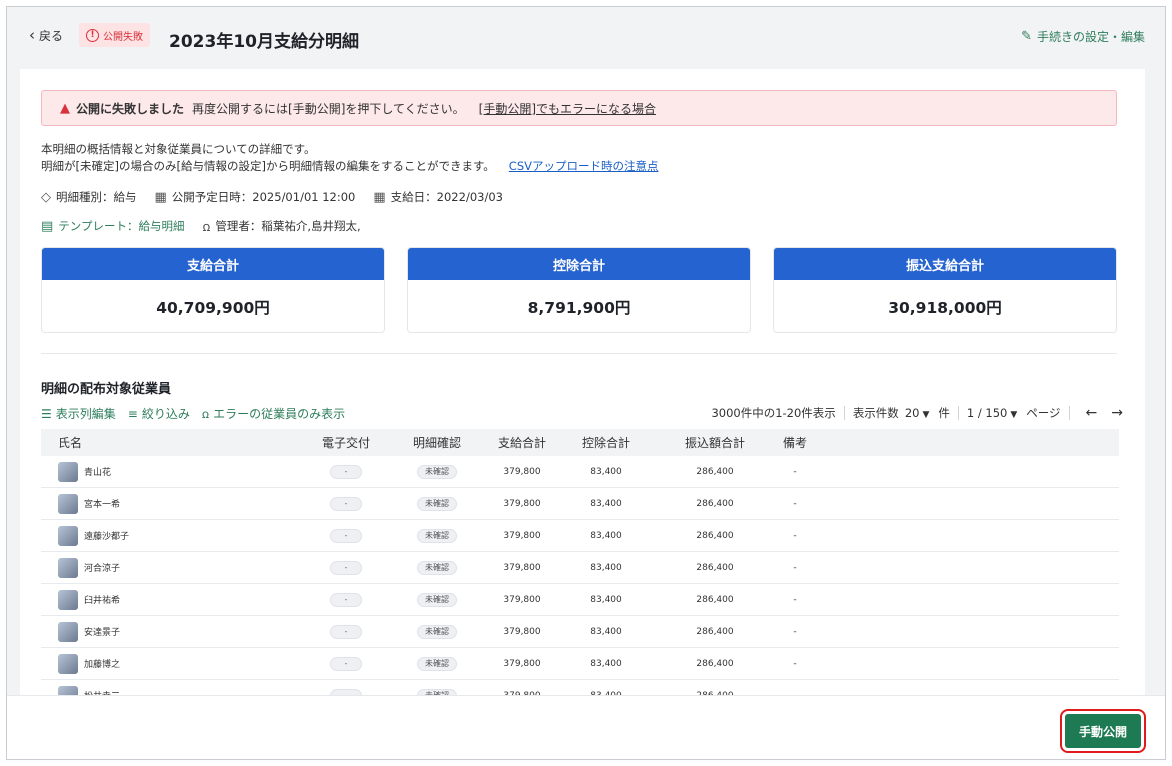  Describe the element at coordinates (1090, 37) in the screenshot. I see `edit-procedure-label: 手続きの設定・編集` at that location.